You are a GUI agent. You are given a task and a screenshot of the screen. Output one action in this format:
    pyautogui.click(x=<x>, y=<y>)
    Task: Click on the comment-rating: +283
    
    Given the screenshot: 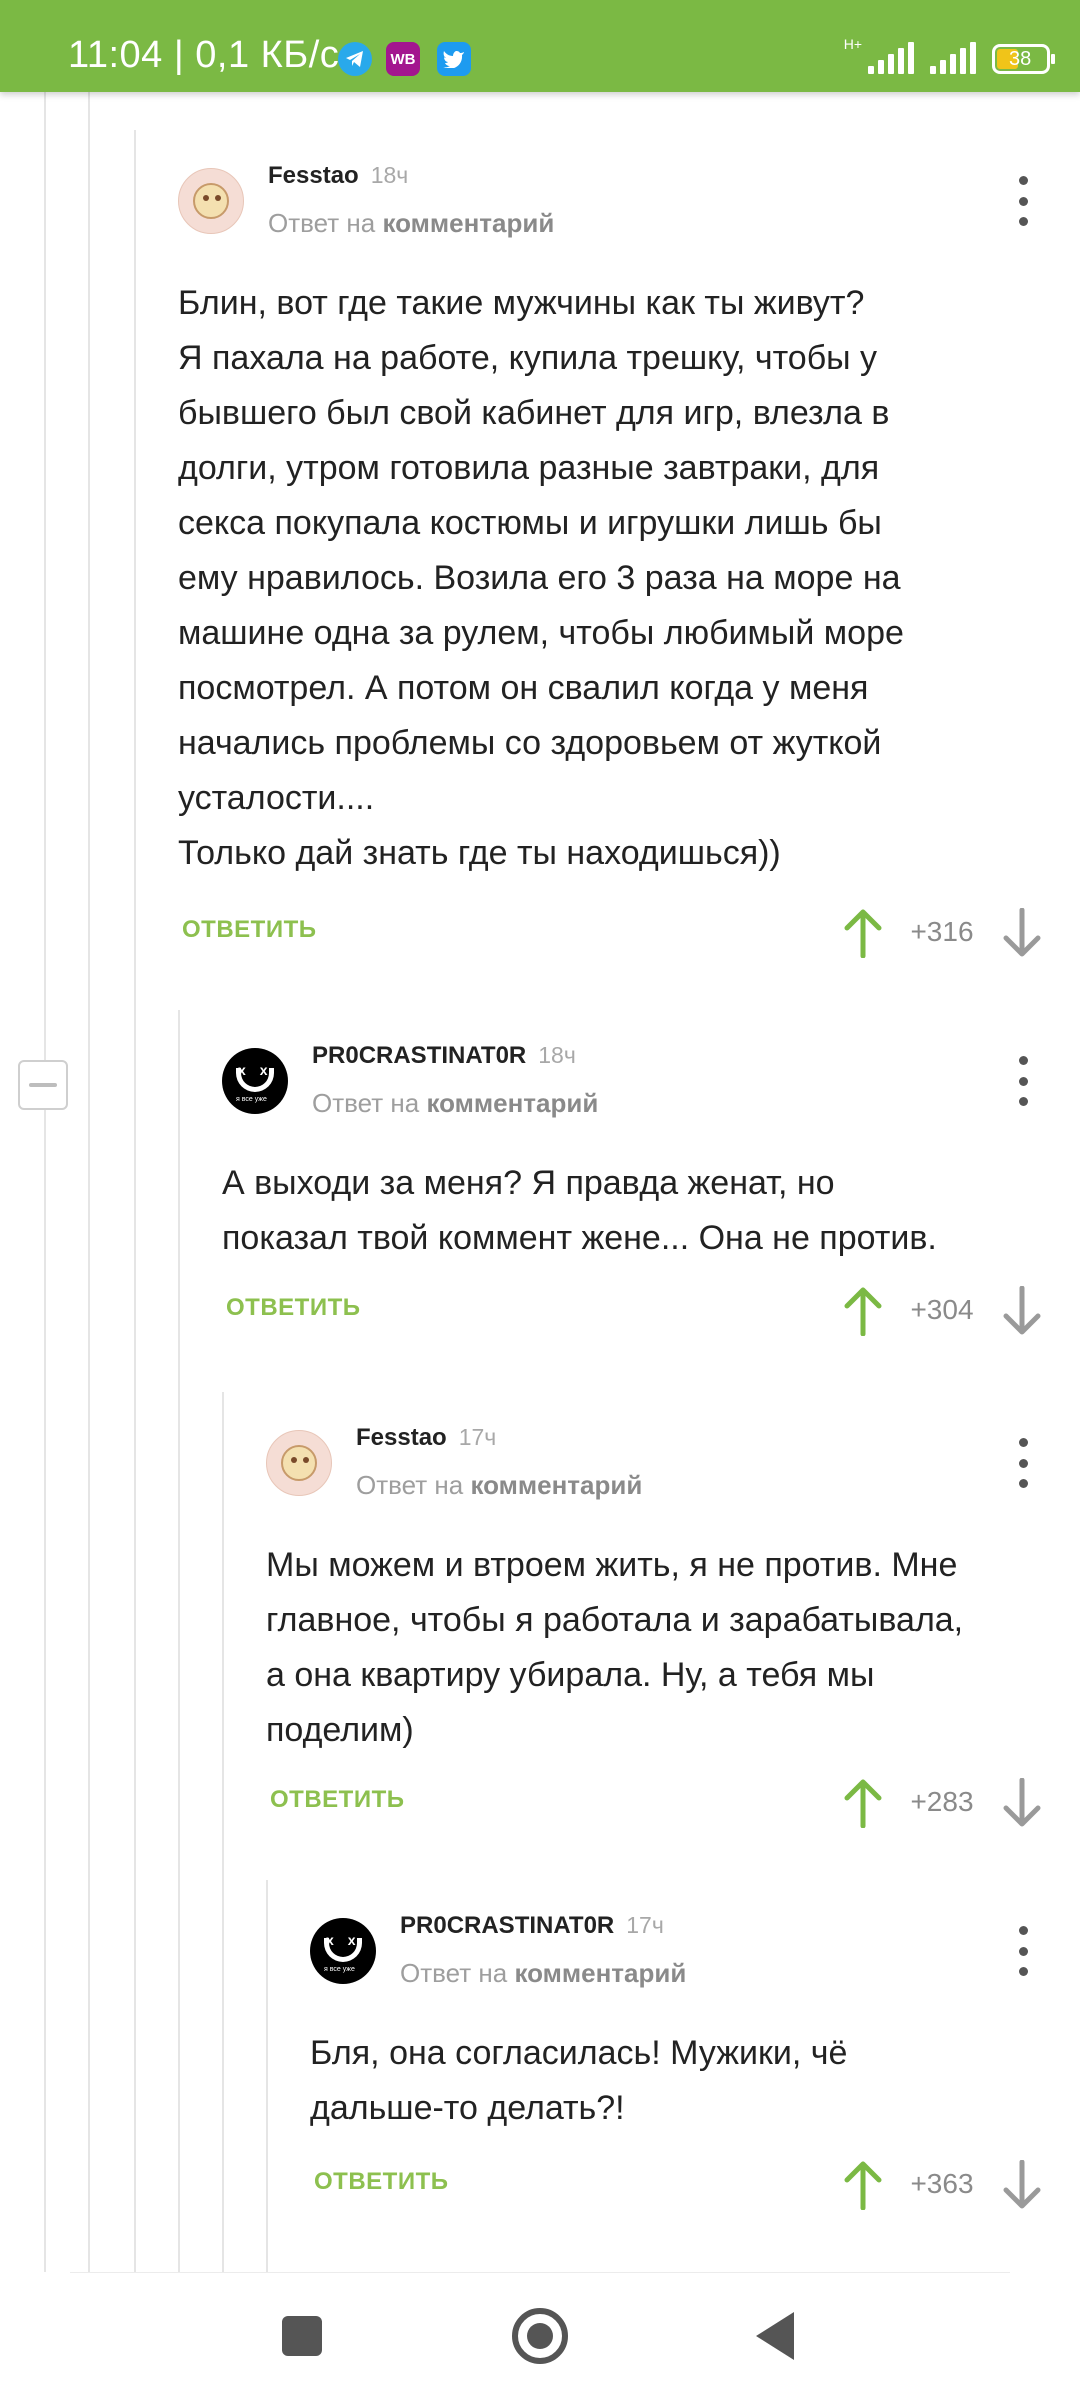 What is the action you would take?
    pyautogui.click(x=942, y=1801)
    